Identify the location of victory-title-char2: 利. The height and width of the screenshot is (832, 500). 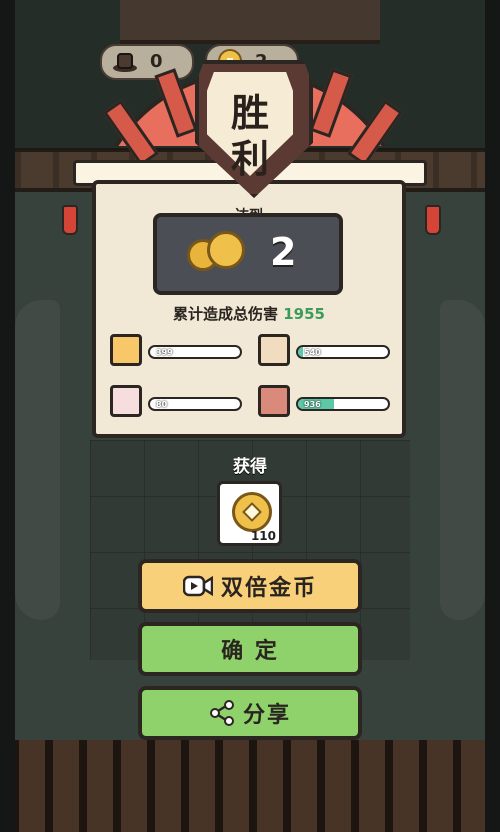
(249, 159).